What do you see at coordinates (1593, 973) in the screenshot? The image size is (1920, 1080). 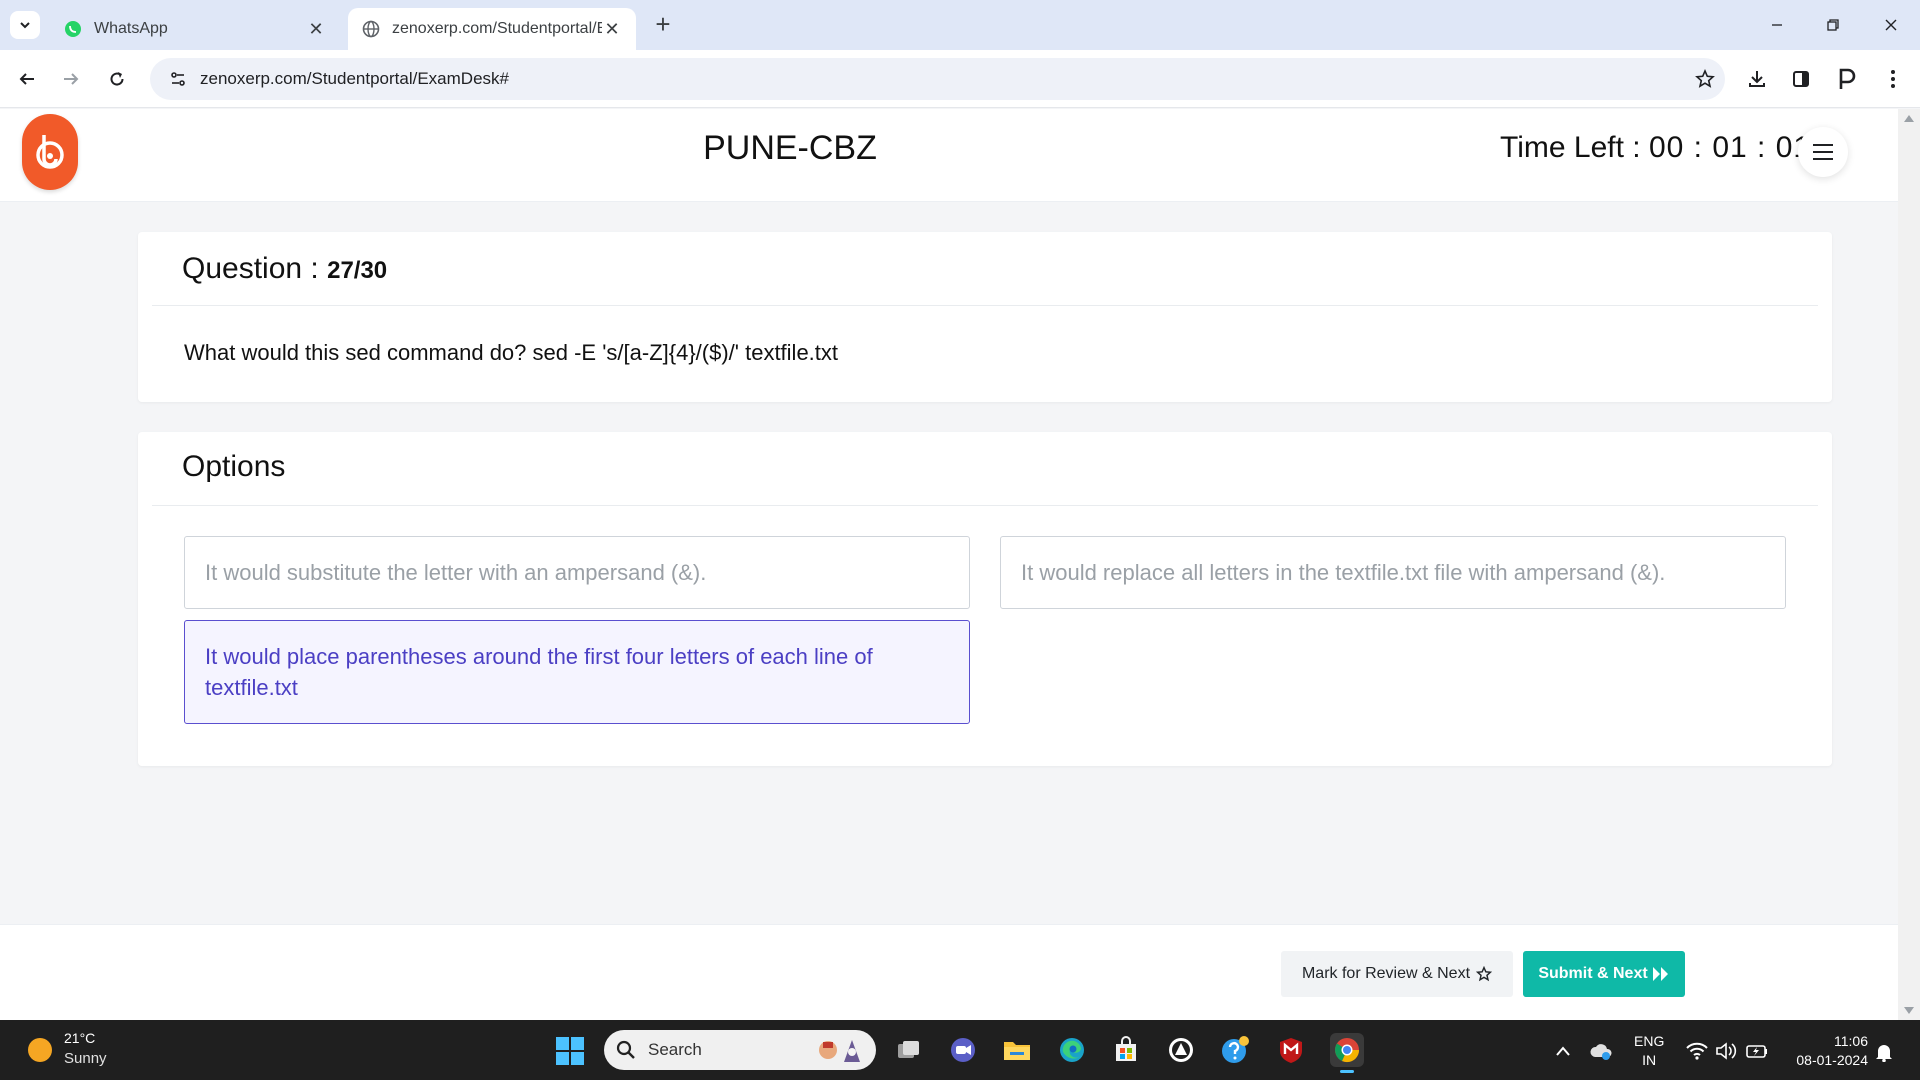 I see `submit-label: Submit & Next` at bounding box center [1593, 973].